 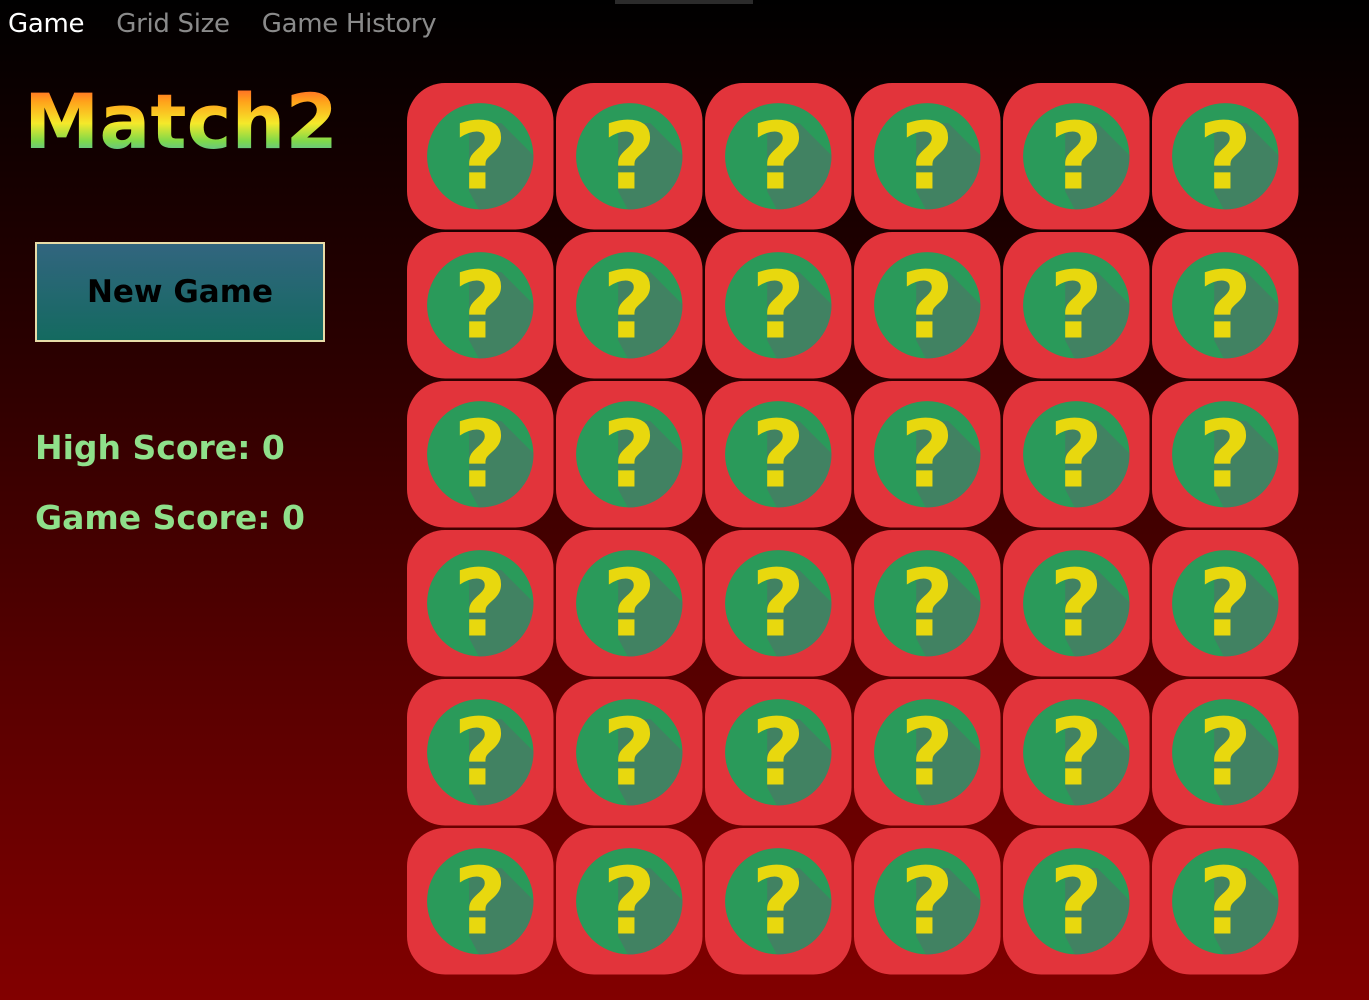 I want to click on game-score: Game Score: 0, so click(x=170, y=517).